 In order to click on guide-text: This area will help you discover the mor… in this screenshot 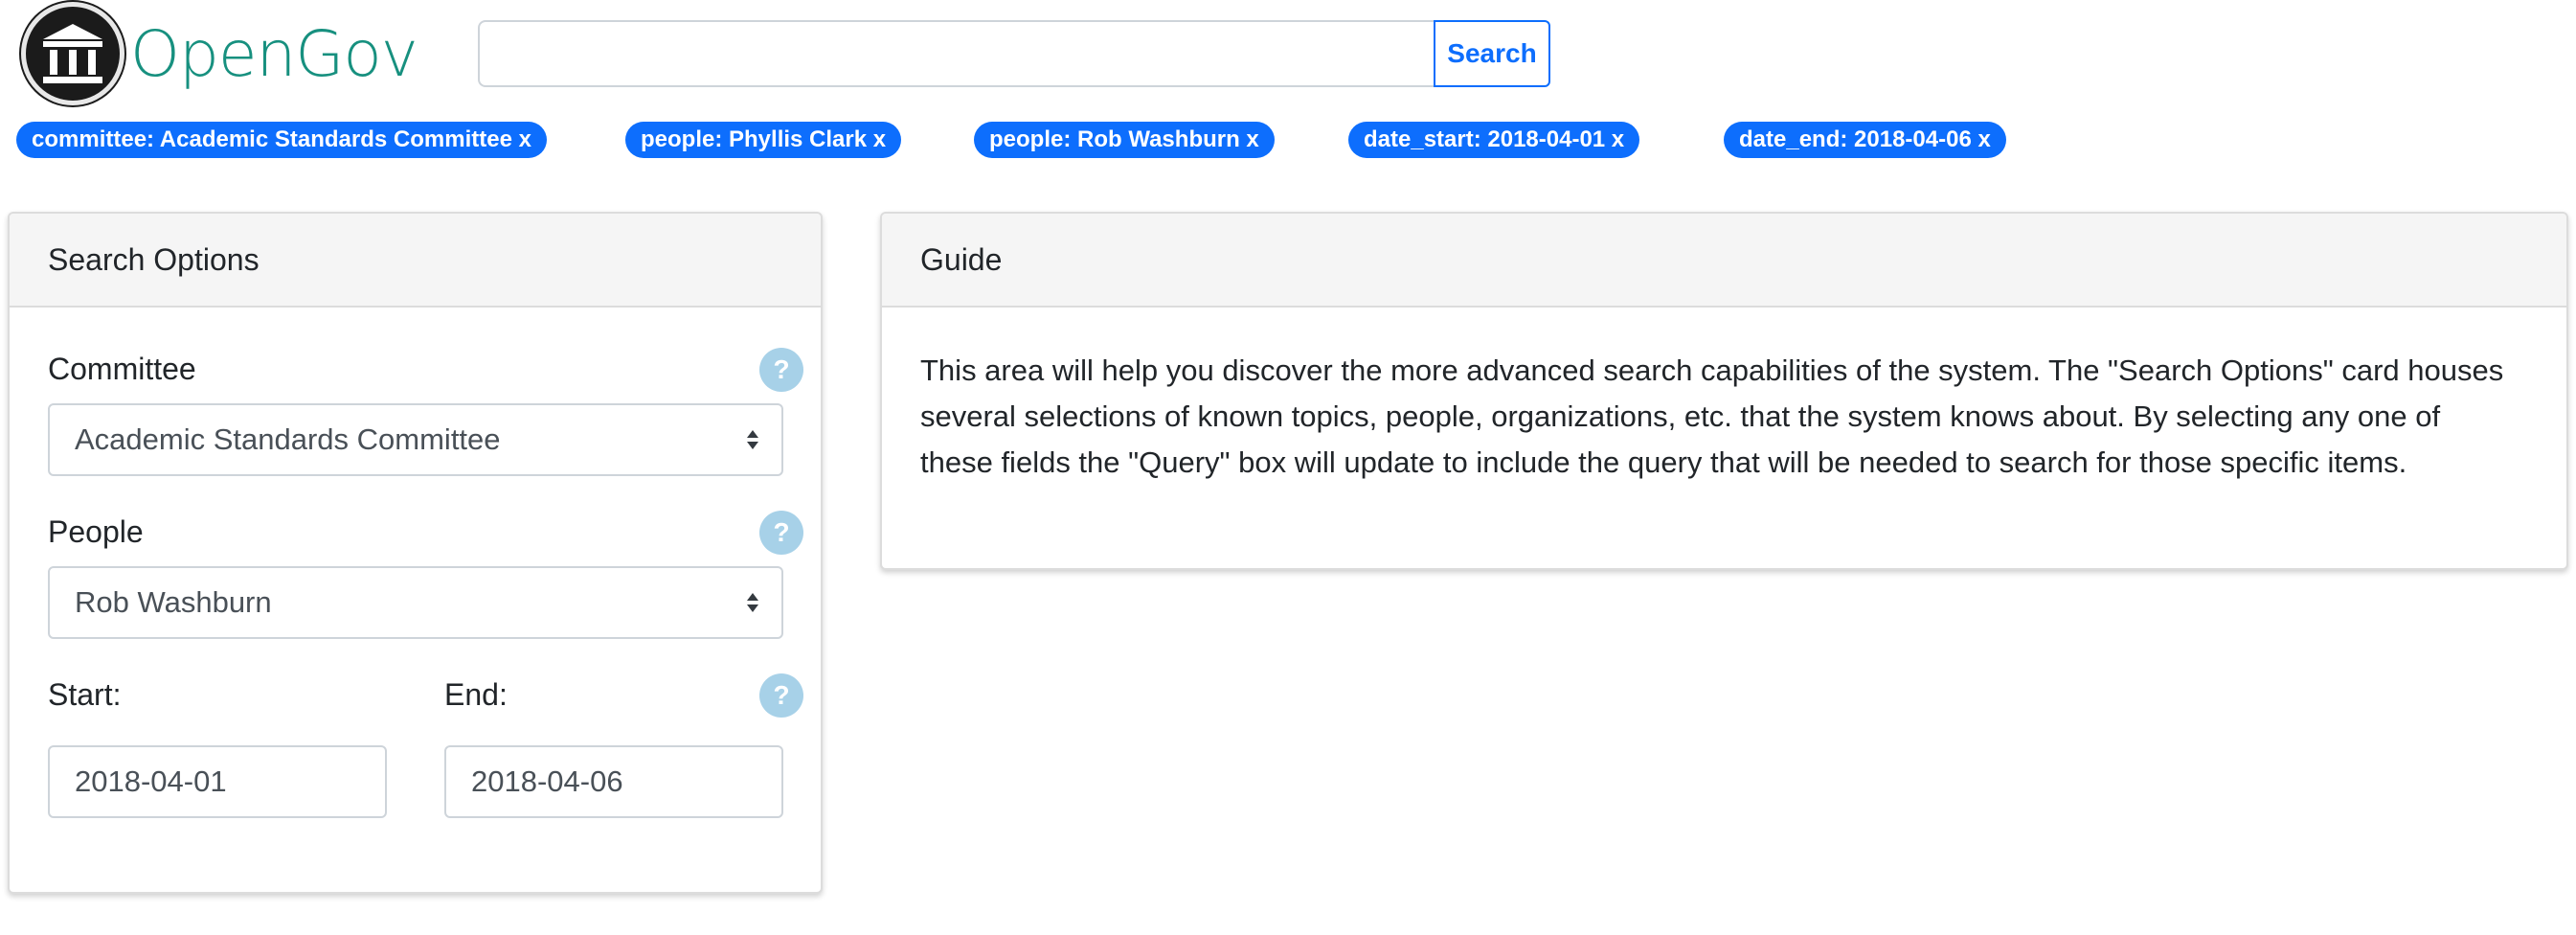, I will do `click(1712, 416)`.